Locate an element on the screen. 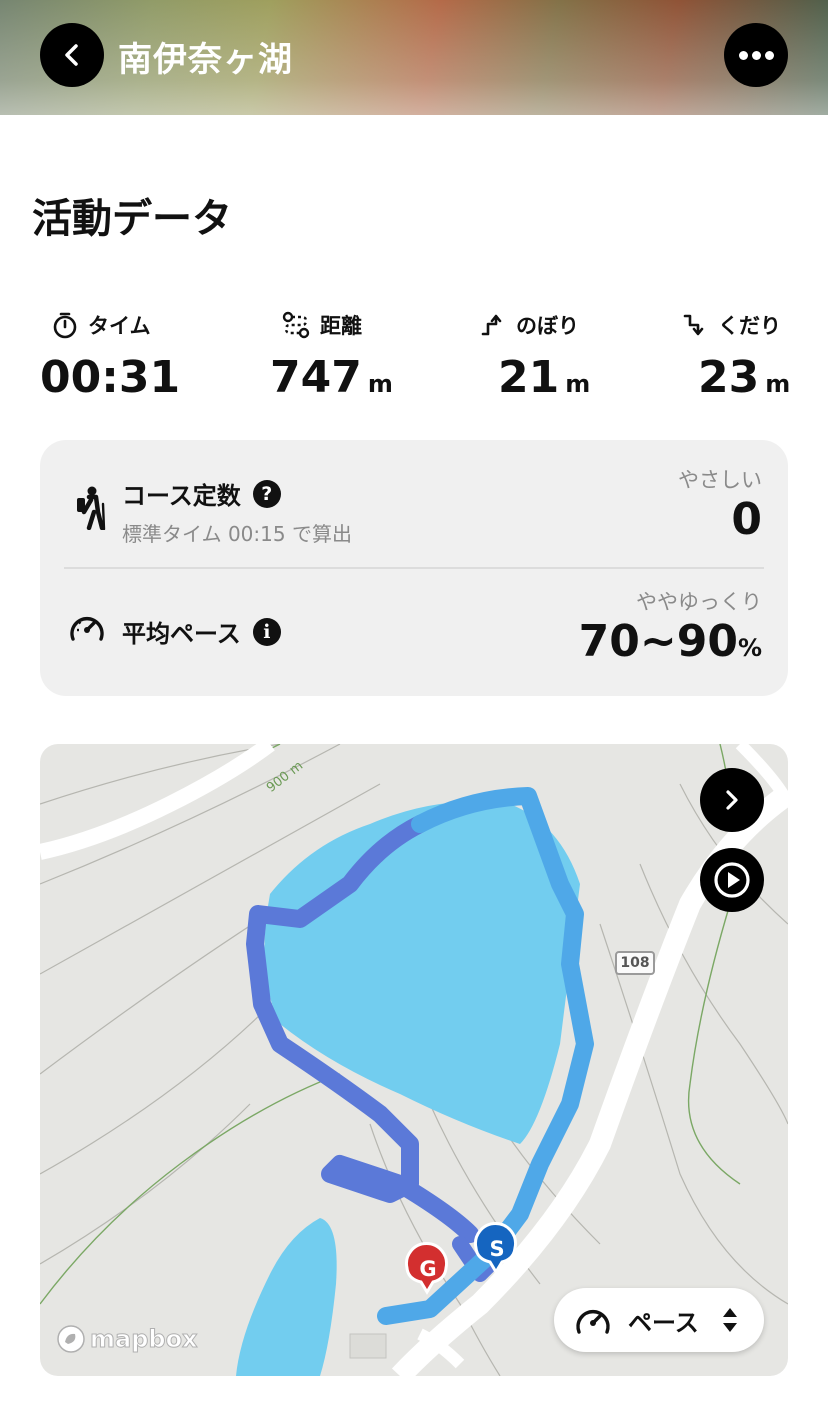  course-subtitle: 標準タイム 00:15 で算出 is located at coordinates (237, 534).